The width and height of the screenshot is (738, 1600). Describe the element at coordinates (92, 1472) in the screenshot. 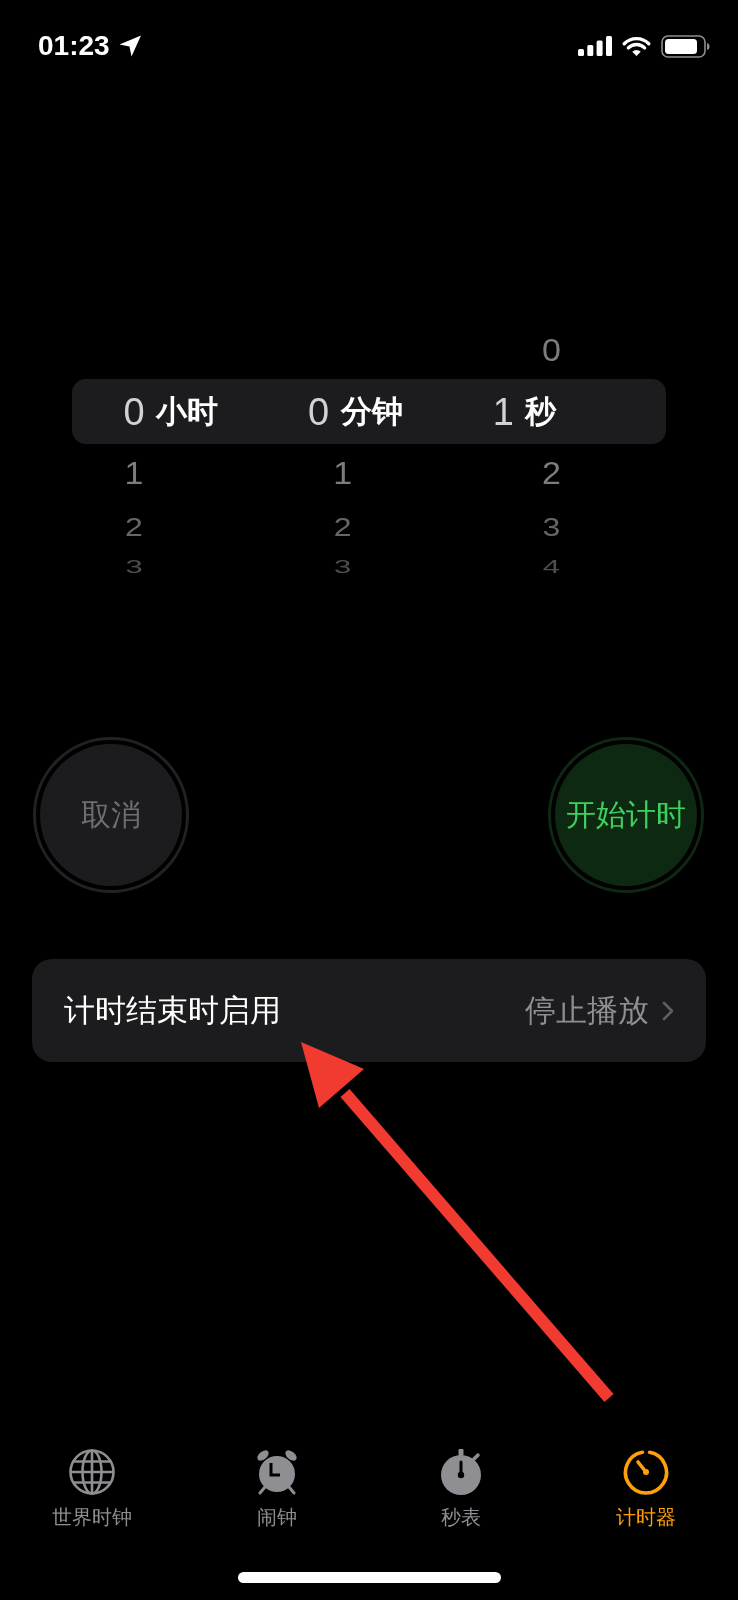

I see `globe-icon` at that location.